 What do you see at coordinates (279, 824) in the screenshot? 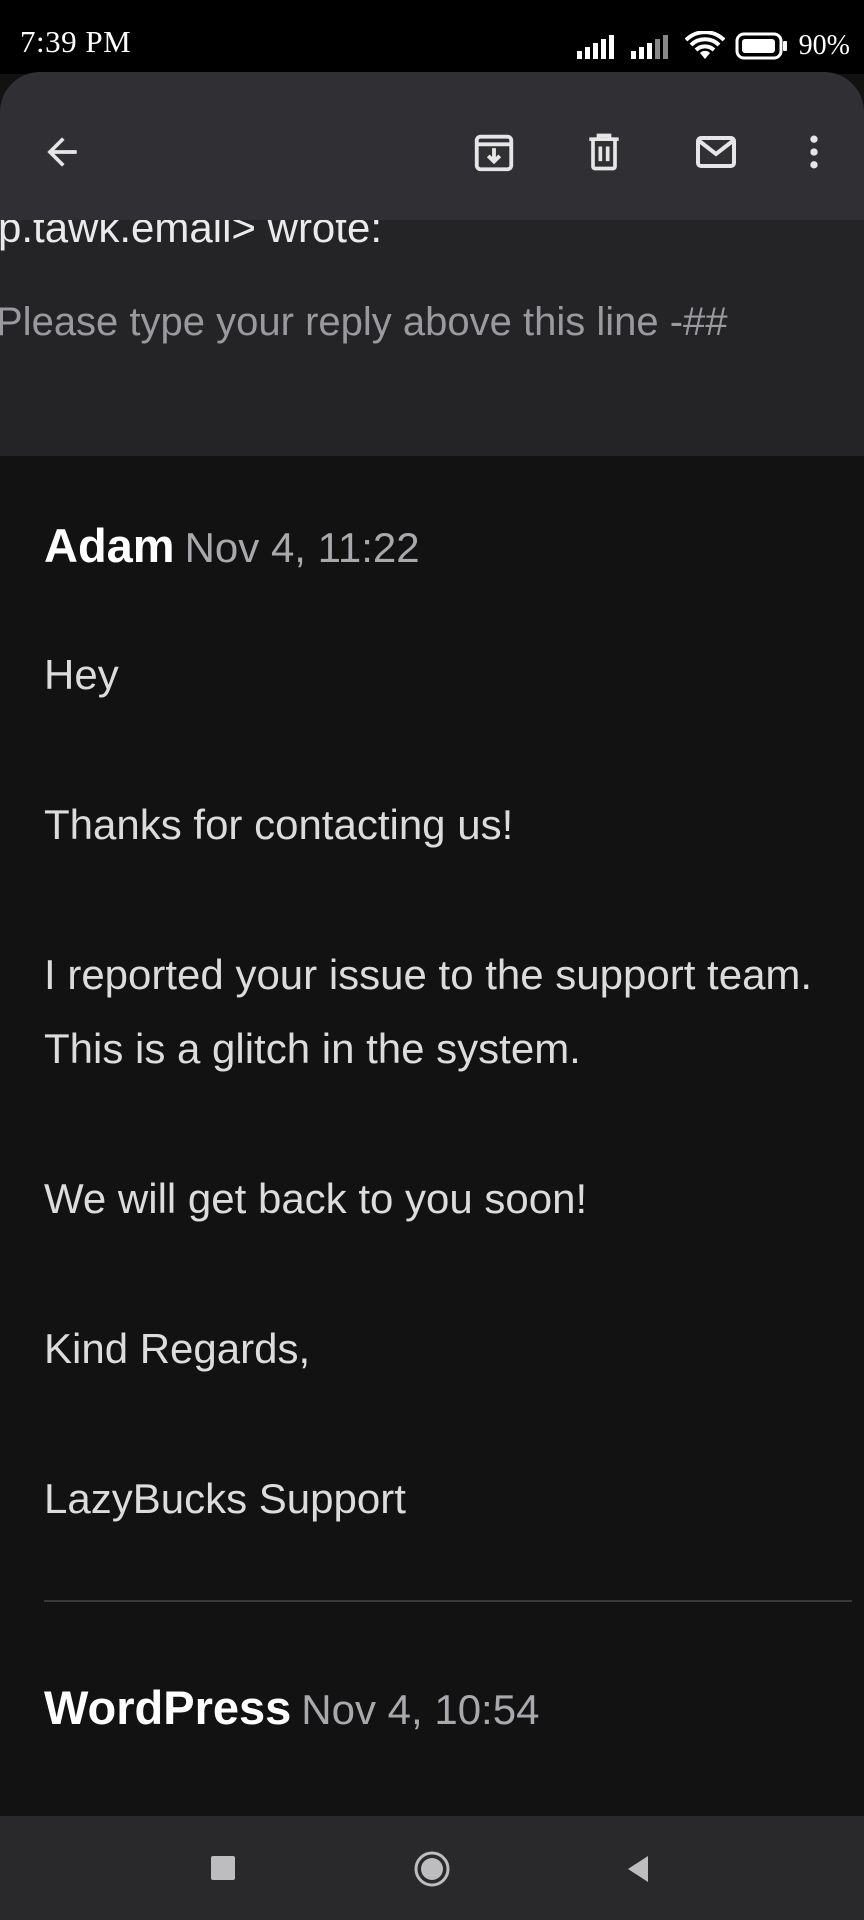
I see `message-body-line: Thanks for contacting us!` at bounding box center [279, 824].